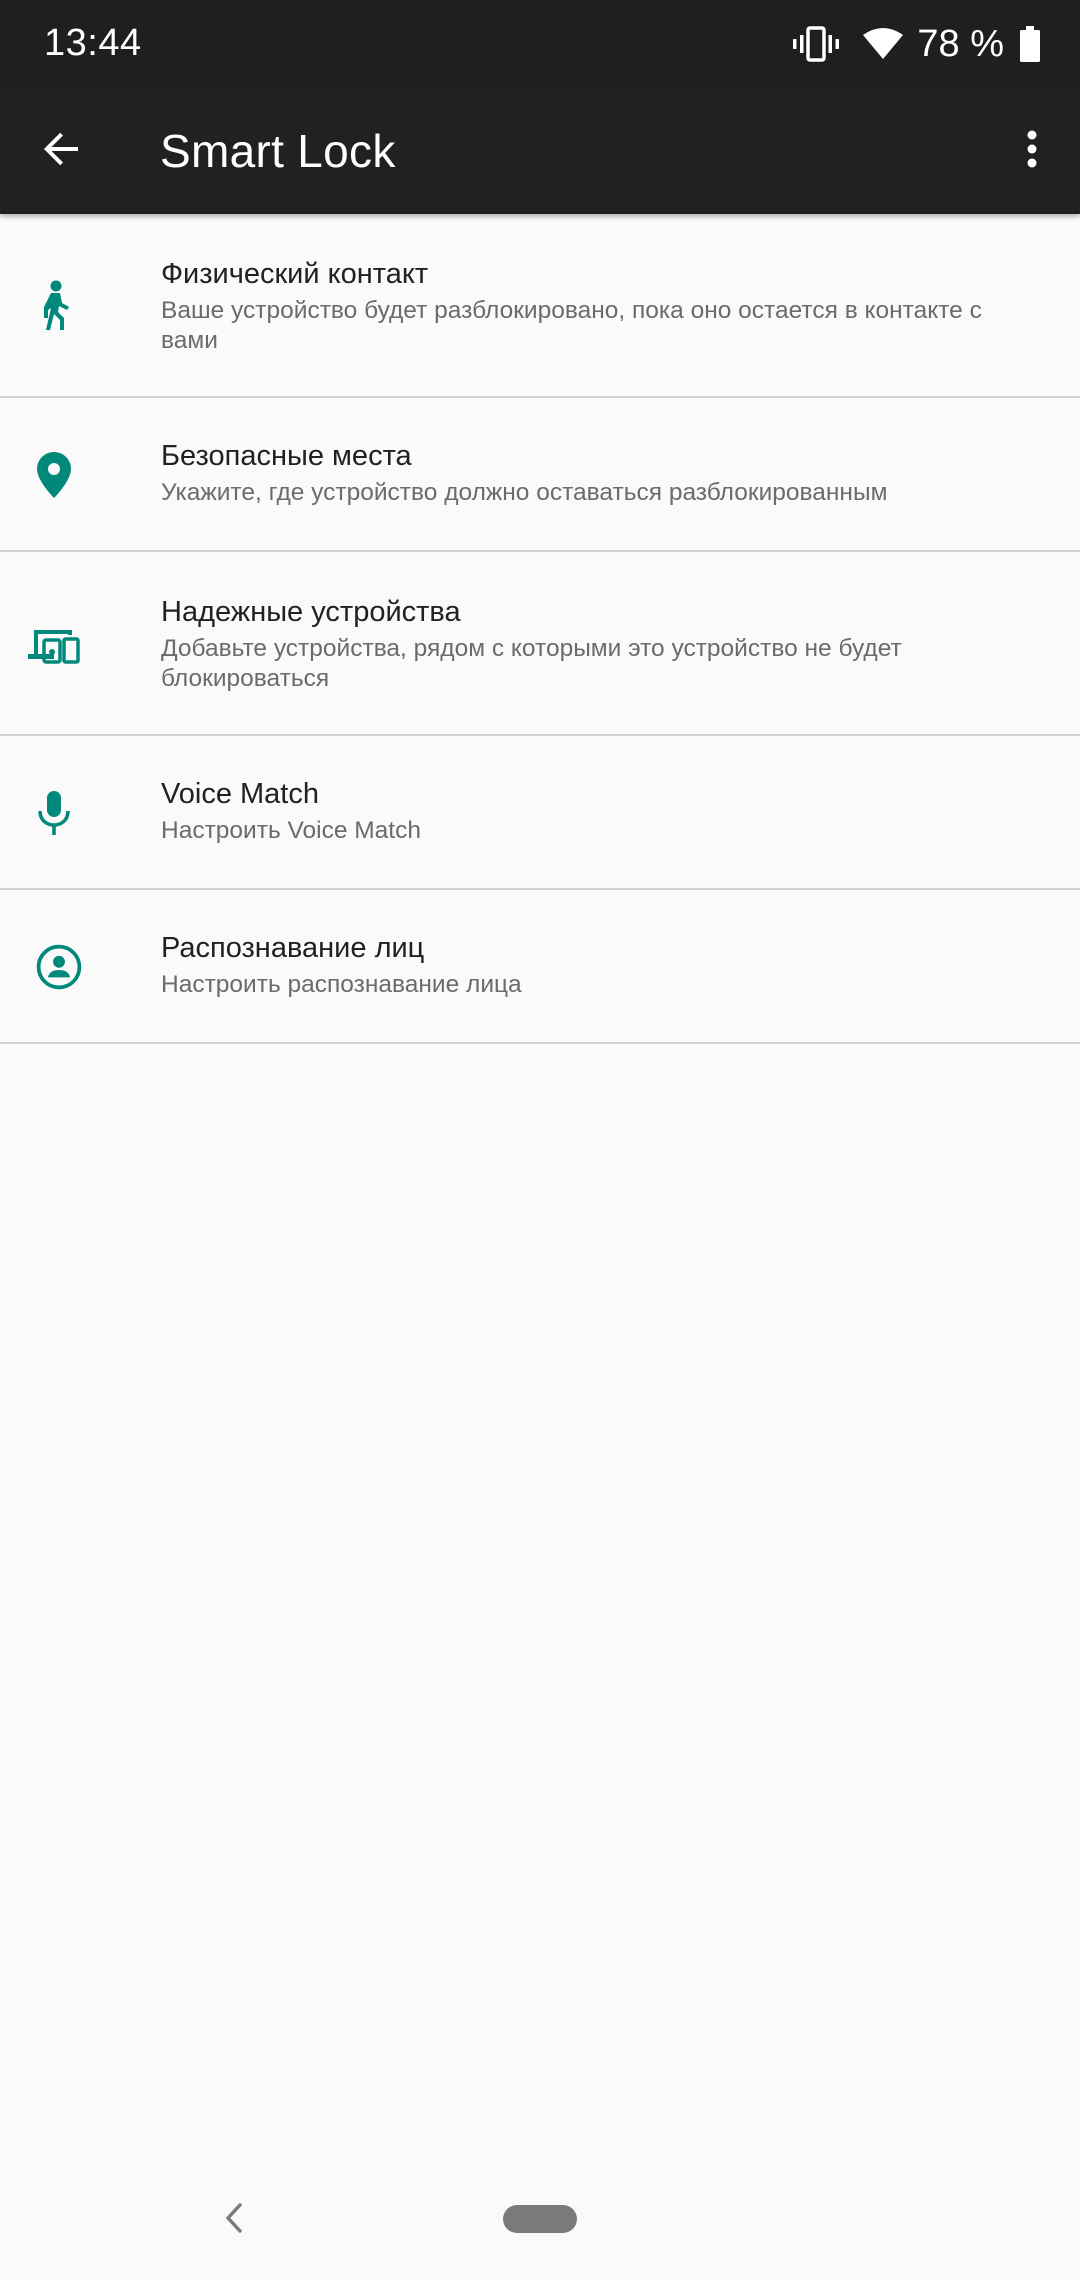  I want to click on status-time: 13:44, so click(93, 43).